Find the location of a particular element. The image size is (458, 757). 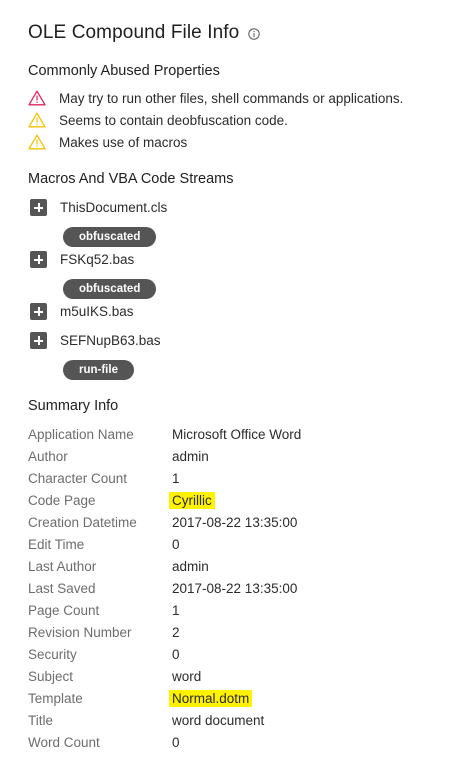

summary-row: Security 0 is located at coordinates (238, 654).